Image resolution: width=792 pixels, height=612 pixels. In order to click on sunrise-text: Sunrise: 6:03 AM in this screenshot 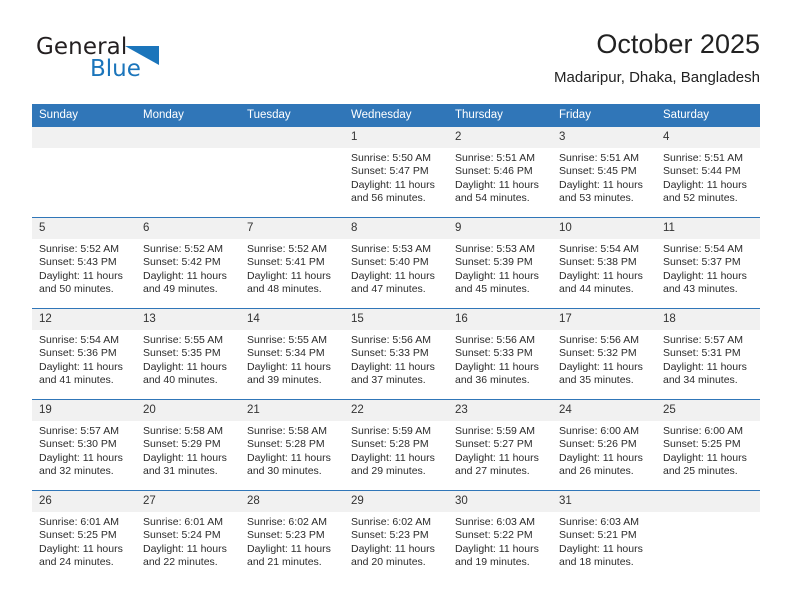, I will do `click(495, 522)`.